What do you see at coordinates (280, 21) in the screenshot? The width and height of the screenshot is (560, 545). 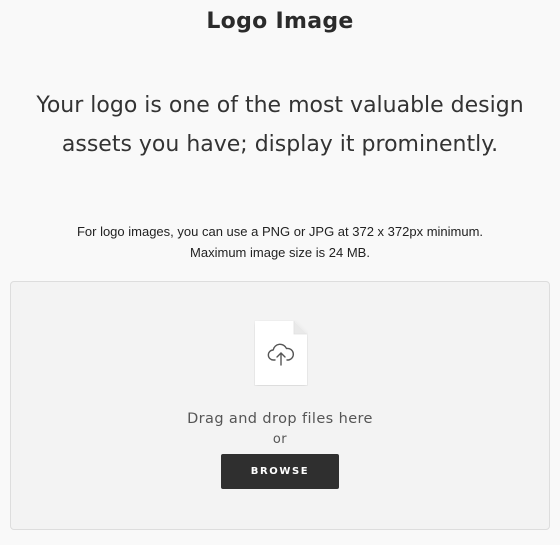 I see `page-title: Logo Image` at bounding box center [280, 21].